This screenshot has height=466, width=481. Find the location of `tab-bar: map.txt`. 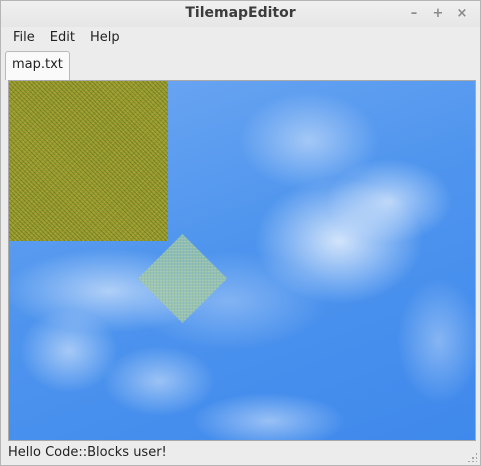

tab-bar: map.txt is located at coordinates (240, 64).